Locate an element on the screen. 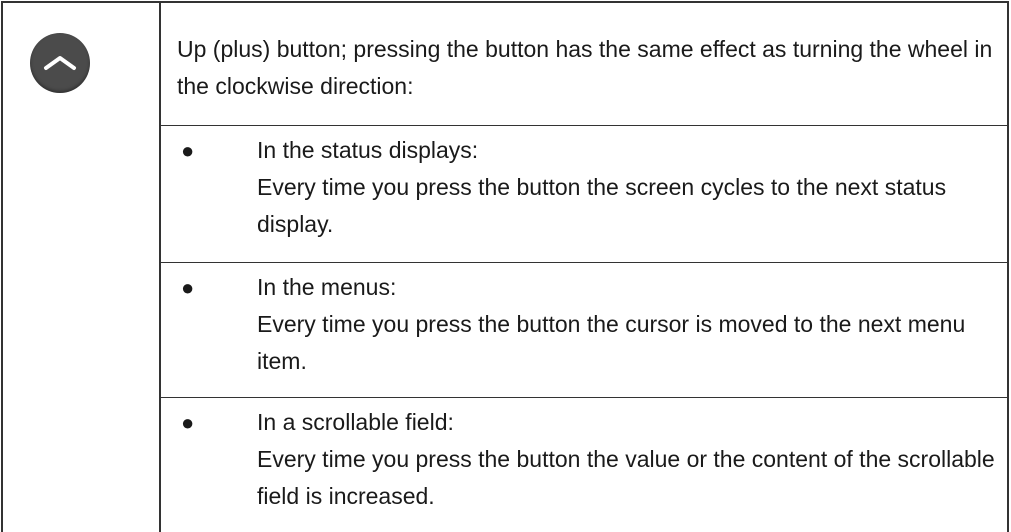  list-item-heading: In the menus: is located at coordinates (327, 287).